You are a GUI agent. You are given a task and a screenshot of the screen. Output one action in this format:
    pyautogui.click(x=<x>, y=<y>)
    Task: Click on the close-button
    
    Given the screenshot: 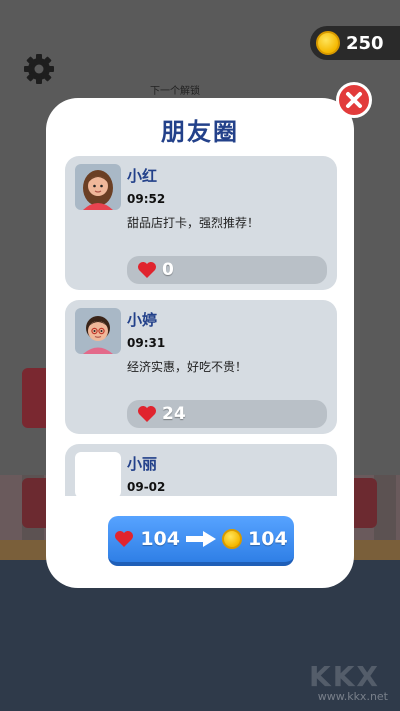 What is the action you would take?
    pyautogui.click(x=354, y=100)
    